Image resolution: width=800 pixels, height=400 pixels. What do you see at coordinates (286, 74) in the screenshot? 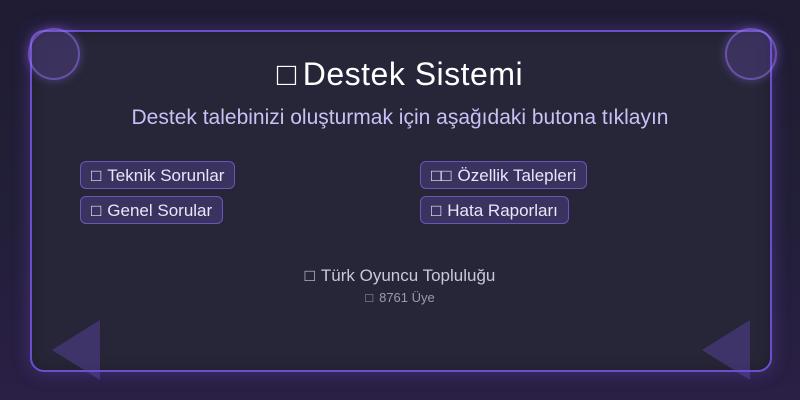
I see `support-icon: □` at bounding box center [286, 74].